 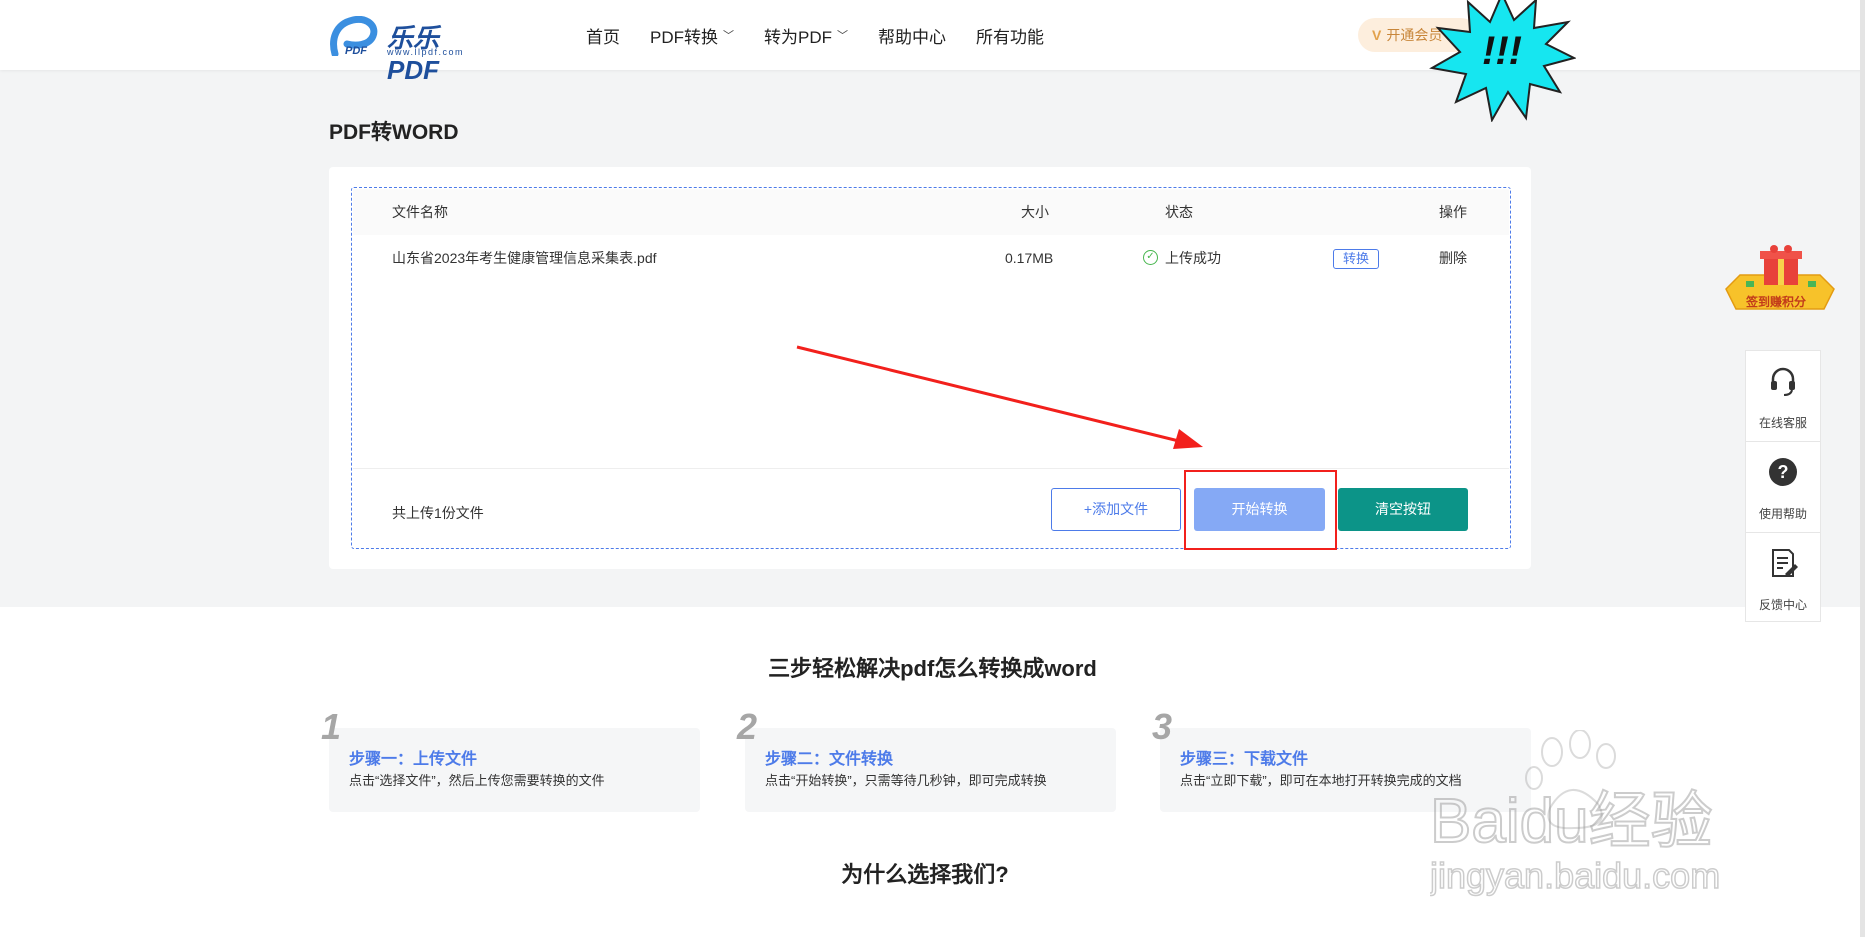 I want to click on baidu-jingyan-watermark: Baidu经验 jingyan.baidu.com, so click(x=1575, y=813).